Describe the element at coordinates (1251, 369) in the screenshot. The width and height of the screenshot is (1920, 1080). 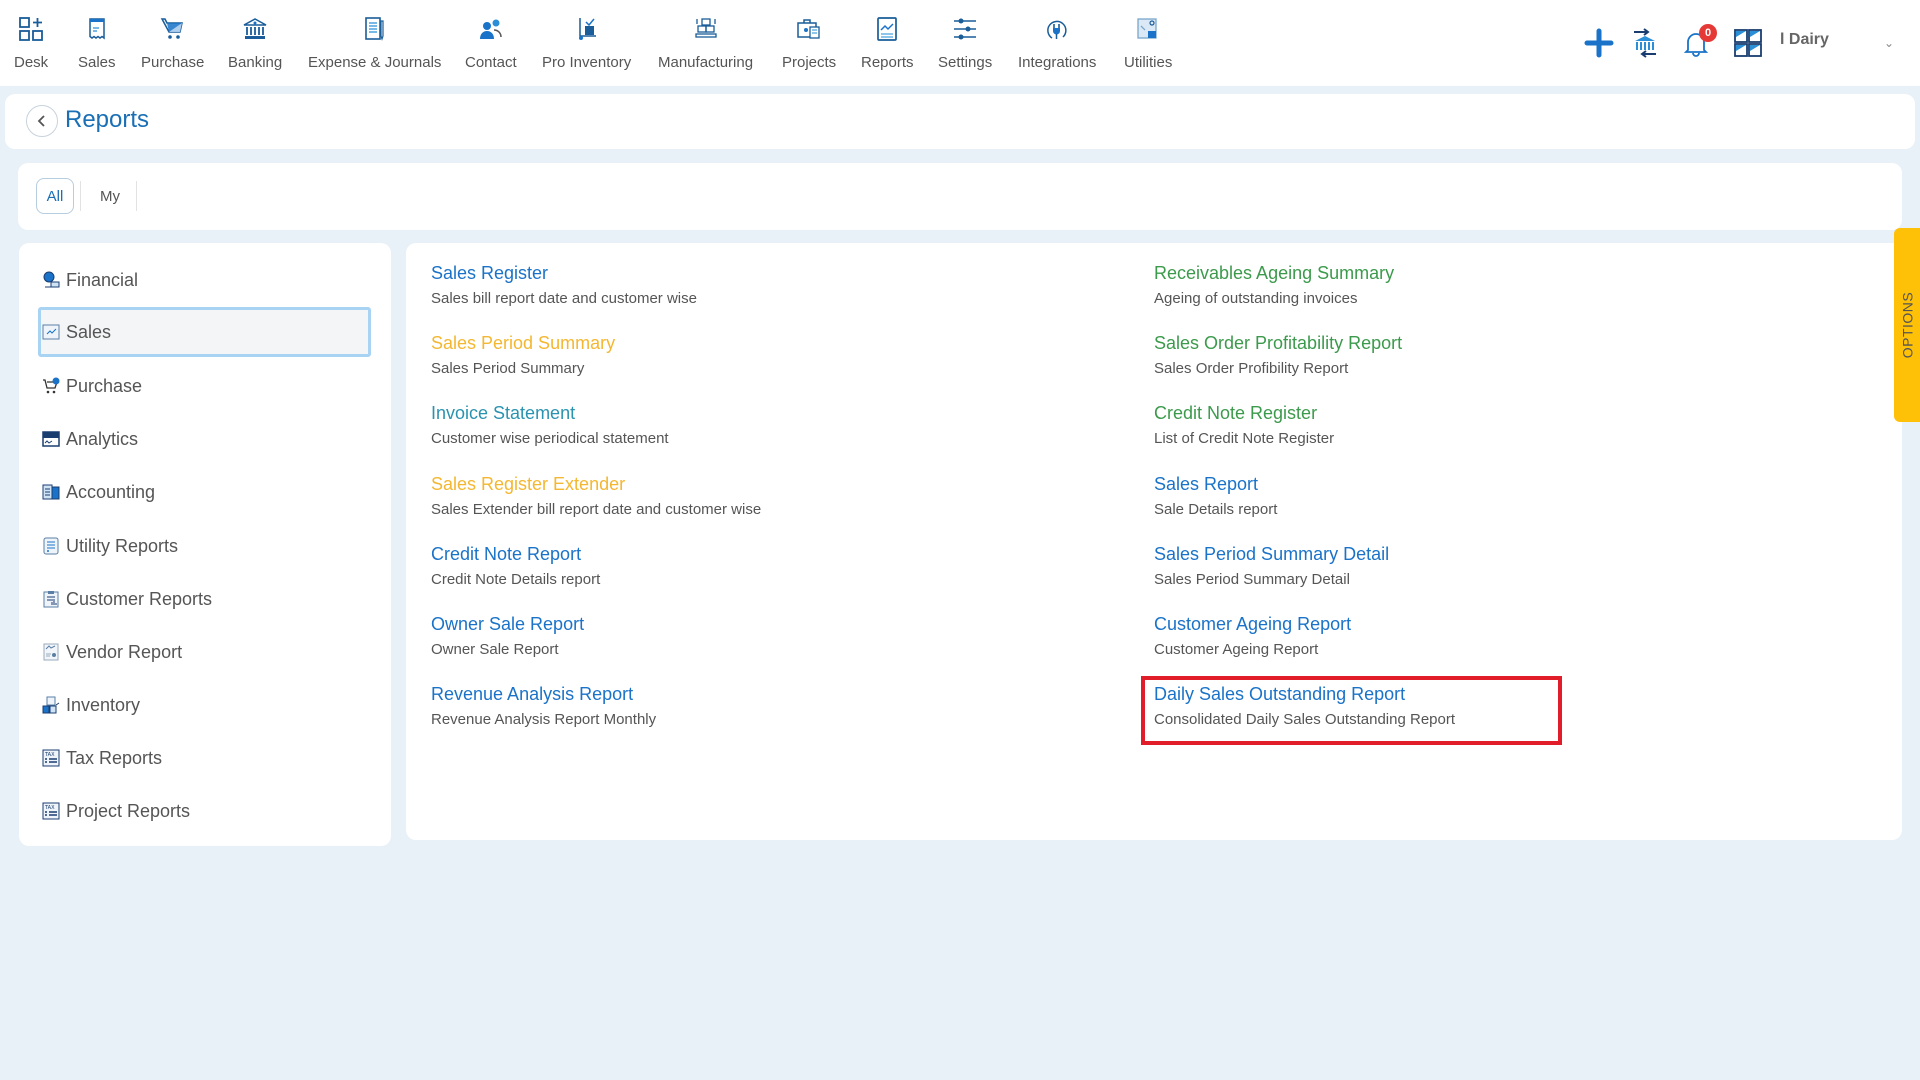
I see `report-description: Sales Order Profibility Report` at that location.